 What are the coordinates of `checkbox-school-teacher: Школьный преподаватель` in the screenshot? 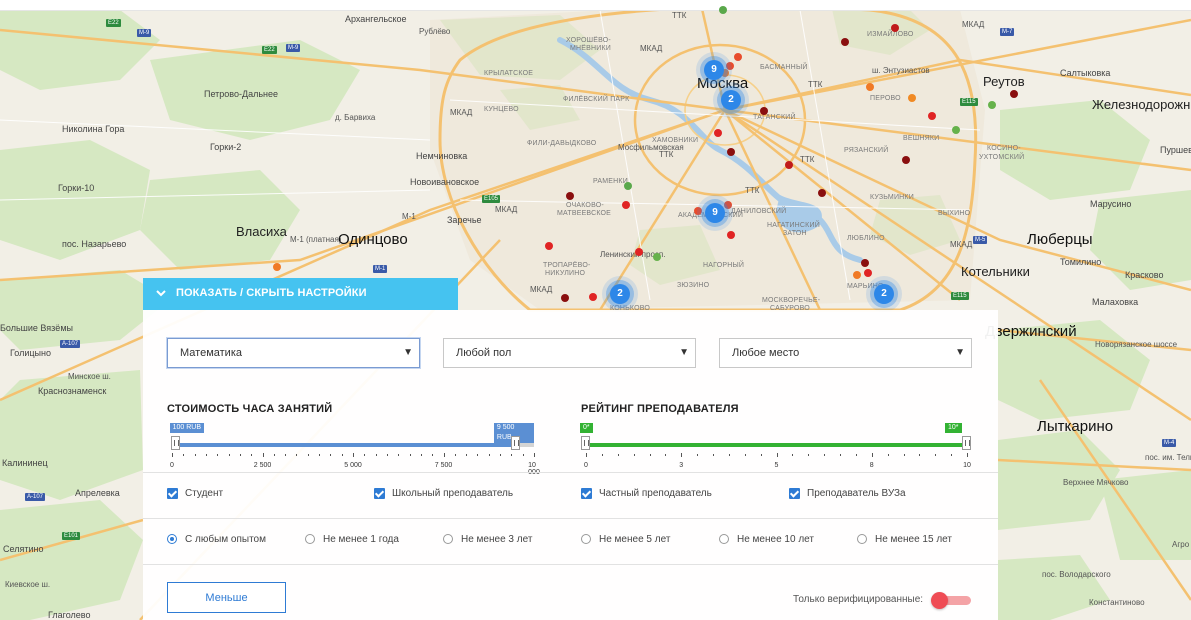 It's located at (443, 493).